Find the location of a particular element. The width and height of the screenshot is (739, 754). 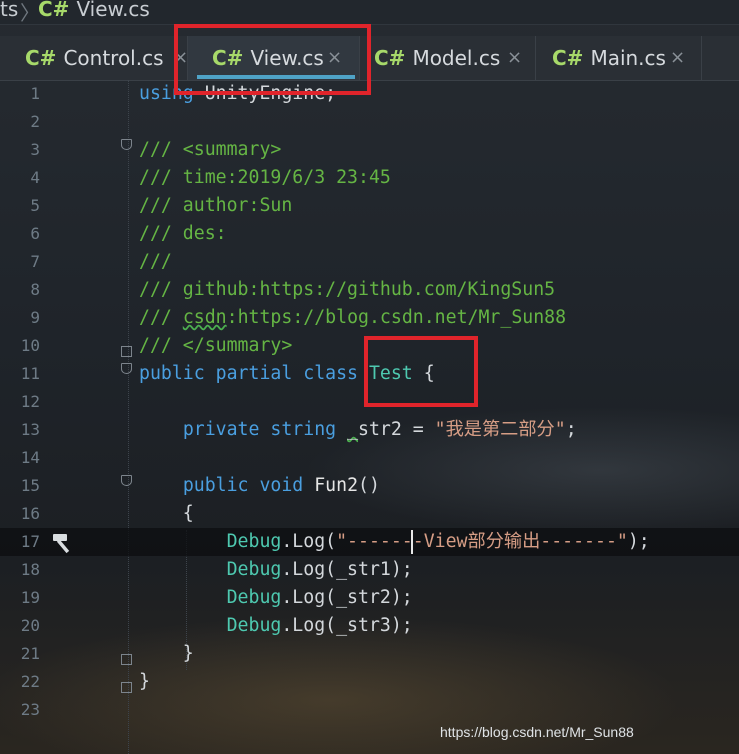

code-line: 21 } is located at coordinates (369, 654).